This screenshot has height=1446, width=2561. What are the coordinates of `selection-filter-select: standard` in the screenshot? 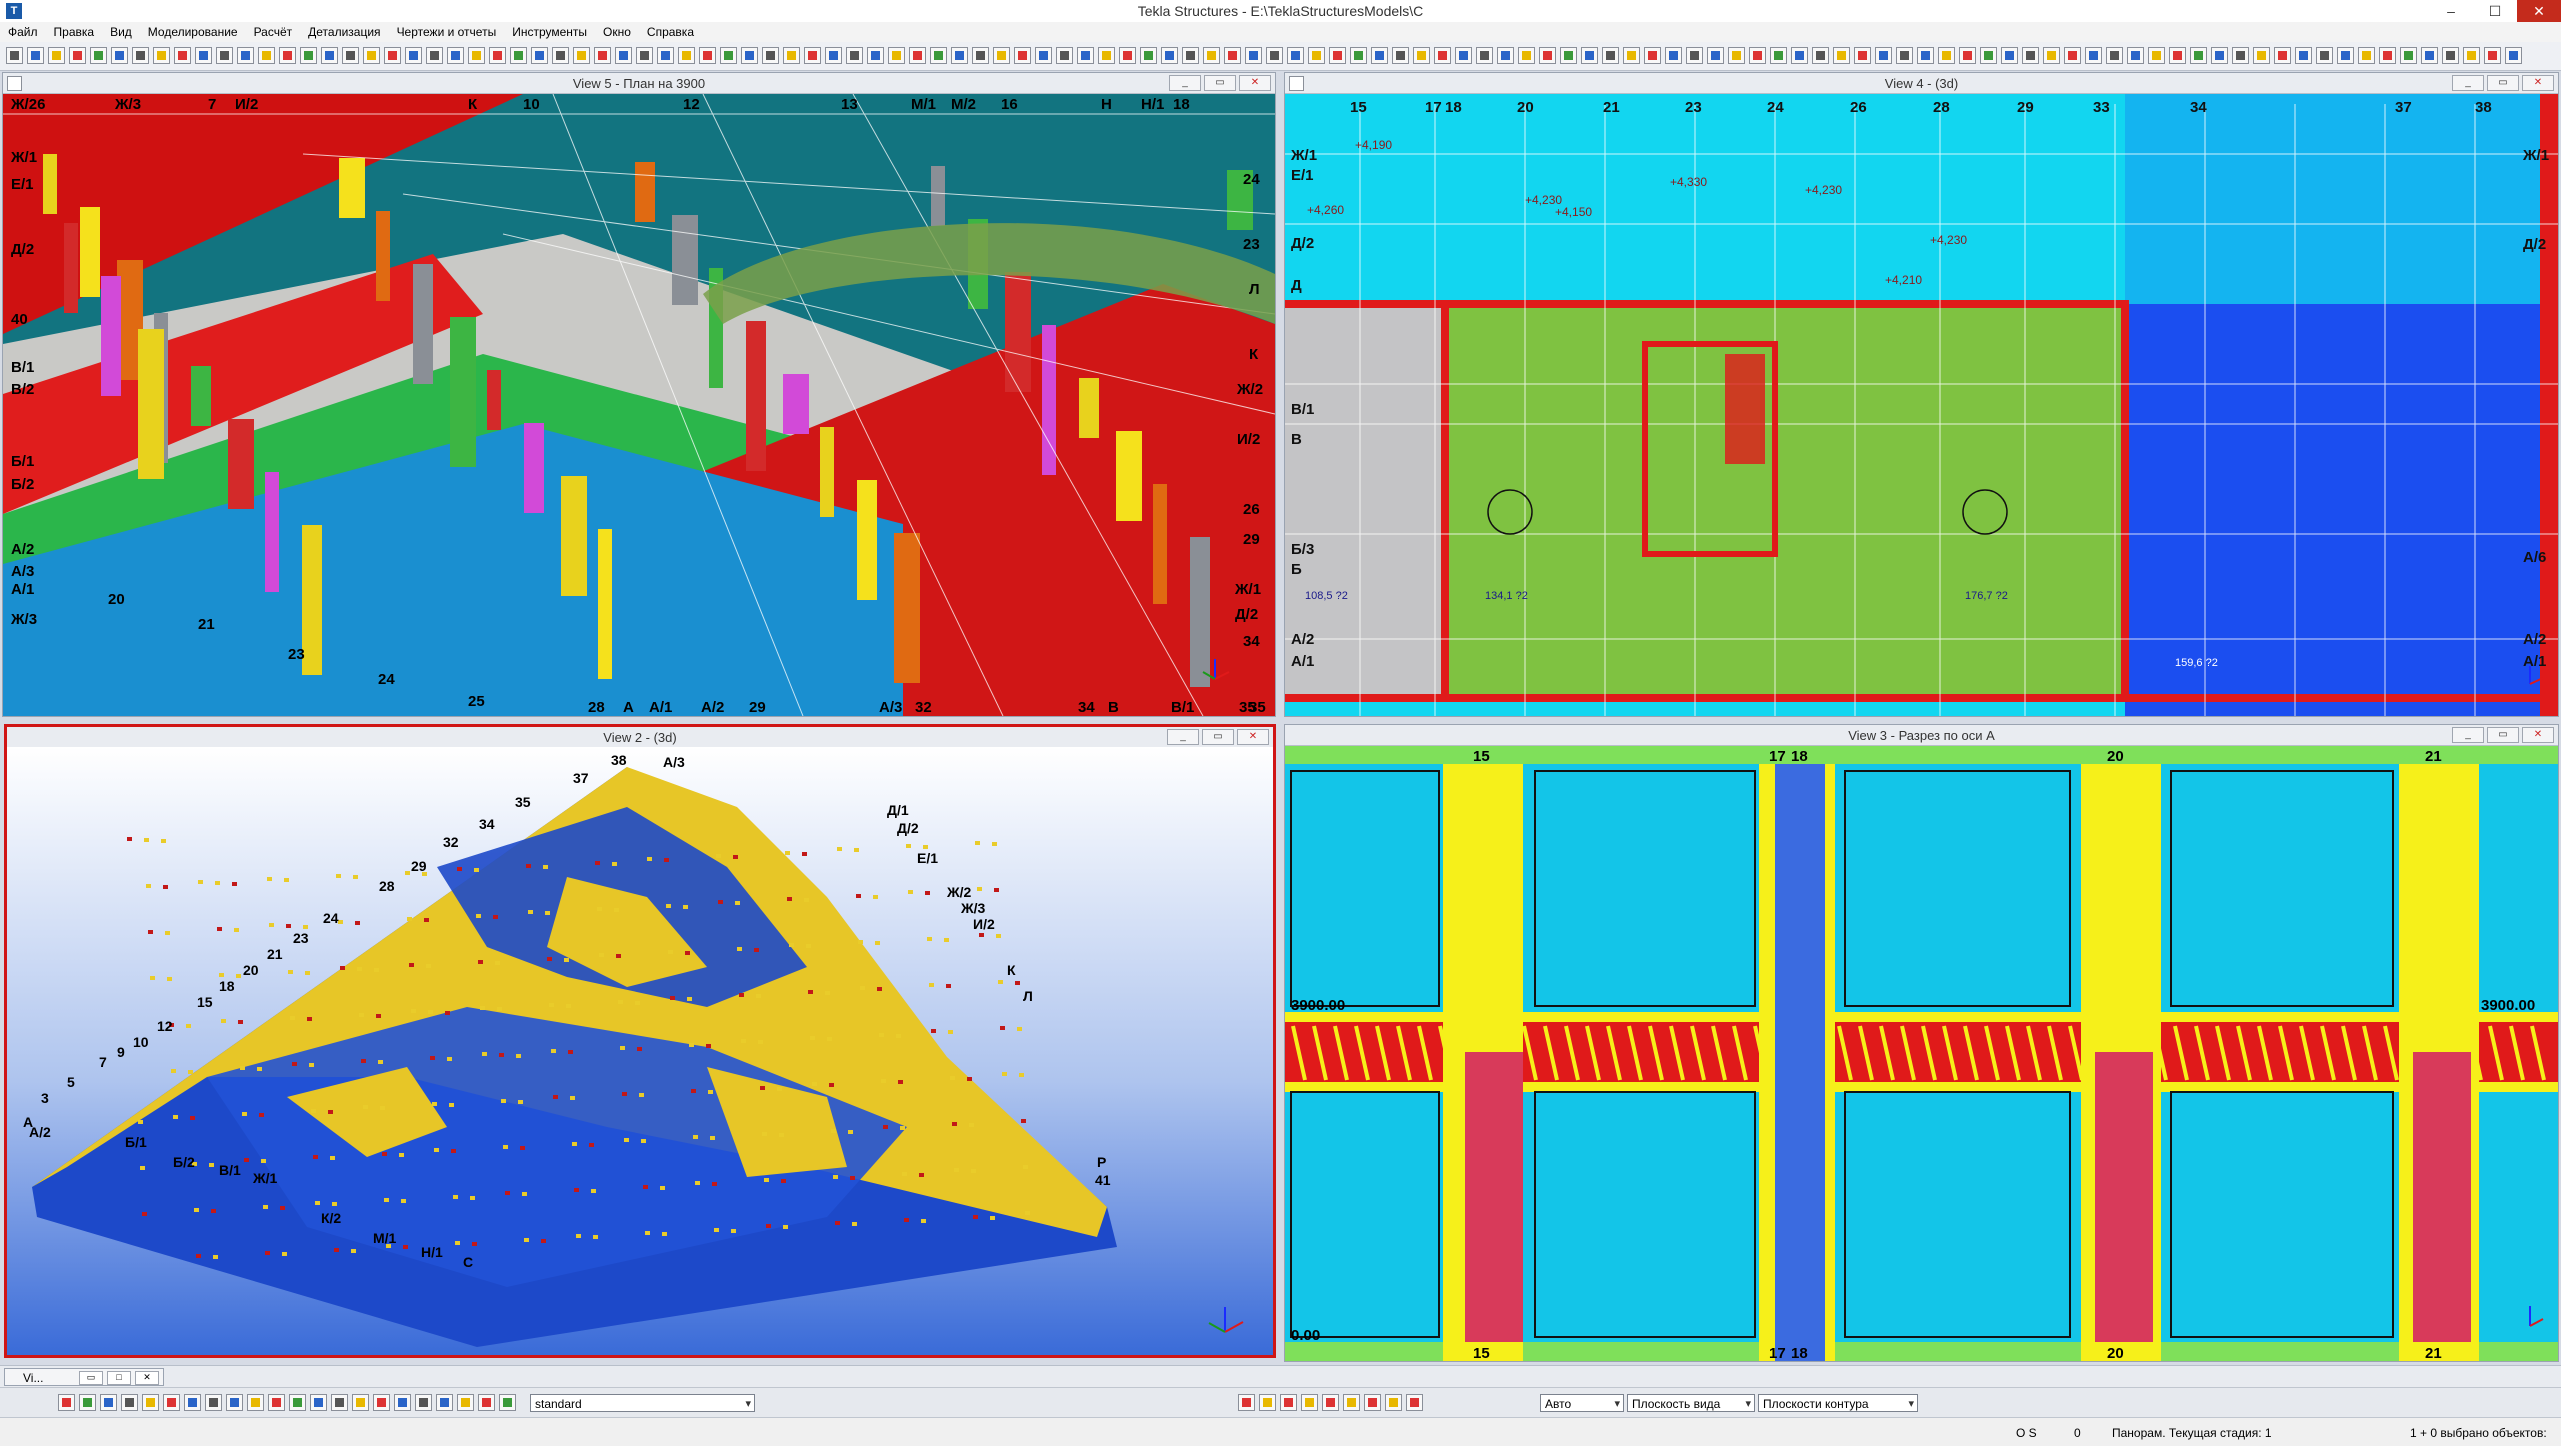 It's located at (642, 1403).